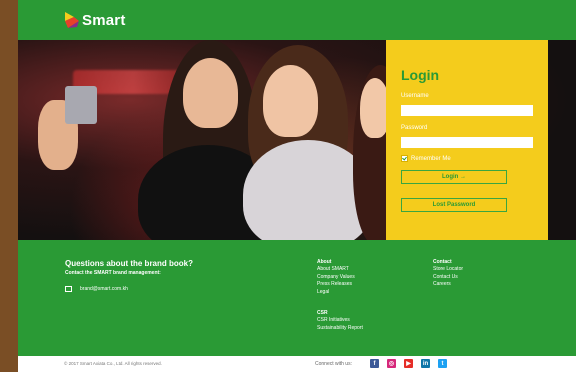 This screenshot has width=576, height=372. I want to click on twitter-icon-glyph: t, so click(442, 363).